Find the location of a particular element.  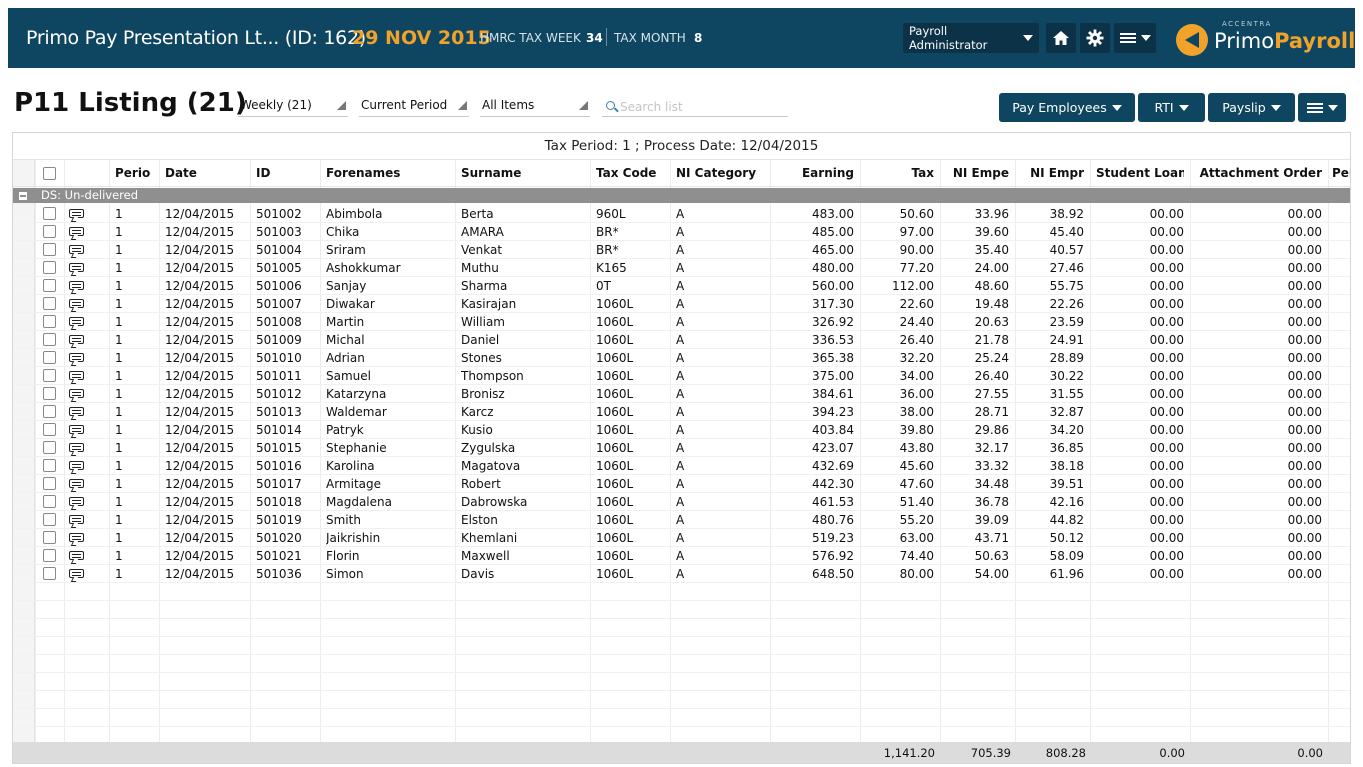

column-header-tax-code: Tax Code is located at coordinates (630, 173).